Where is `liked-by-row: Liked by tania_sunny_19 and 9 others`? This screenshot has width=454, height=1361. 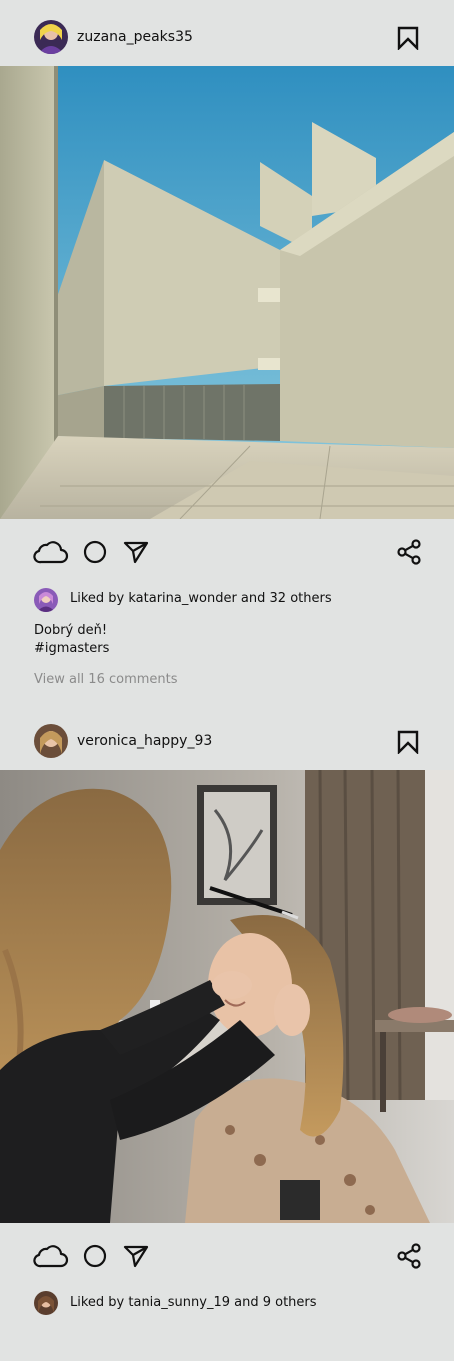
liked-by-row: Liked by tania_sunny_19 and 9 others is located at coordinates (227, 1304).